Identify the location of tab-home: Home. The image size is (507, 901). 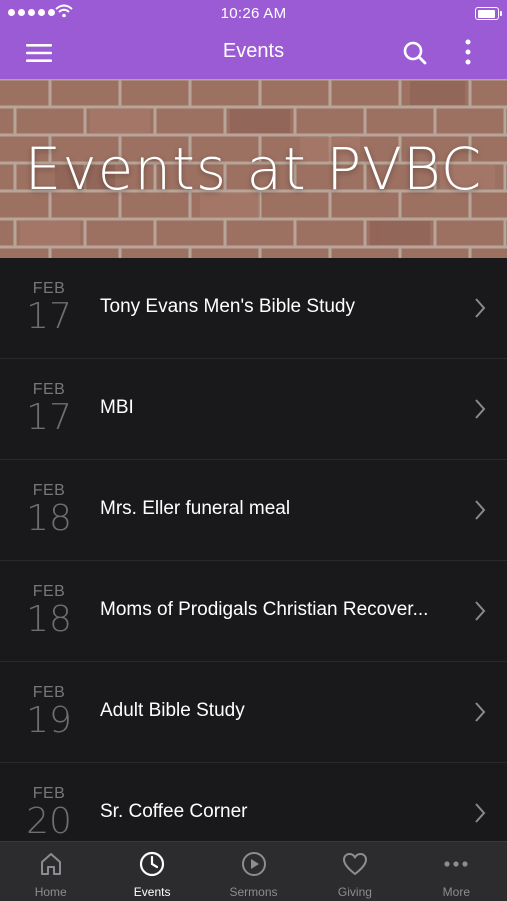
(50, 871).